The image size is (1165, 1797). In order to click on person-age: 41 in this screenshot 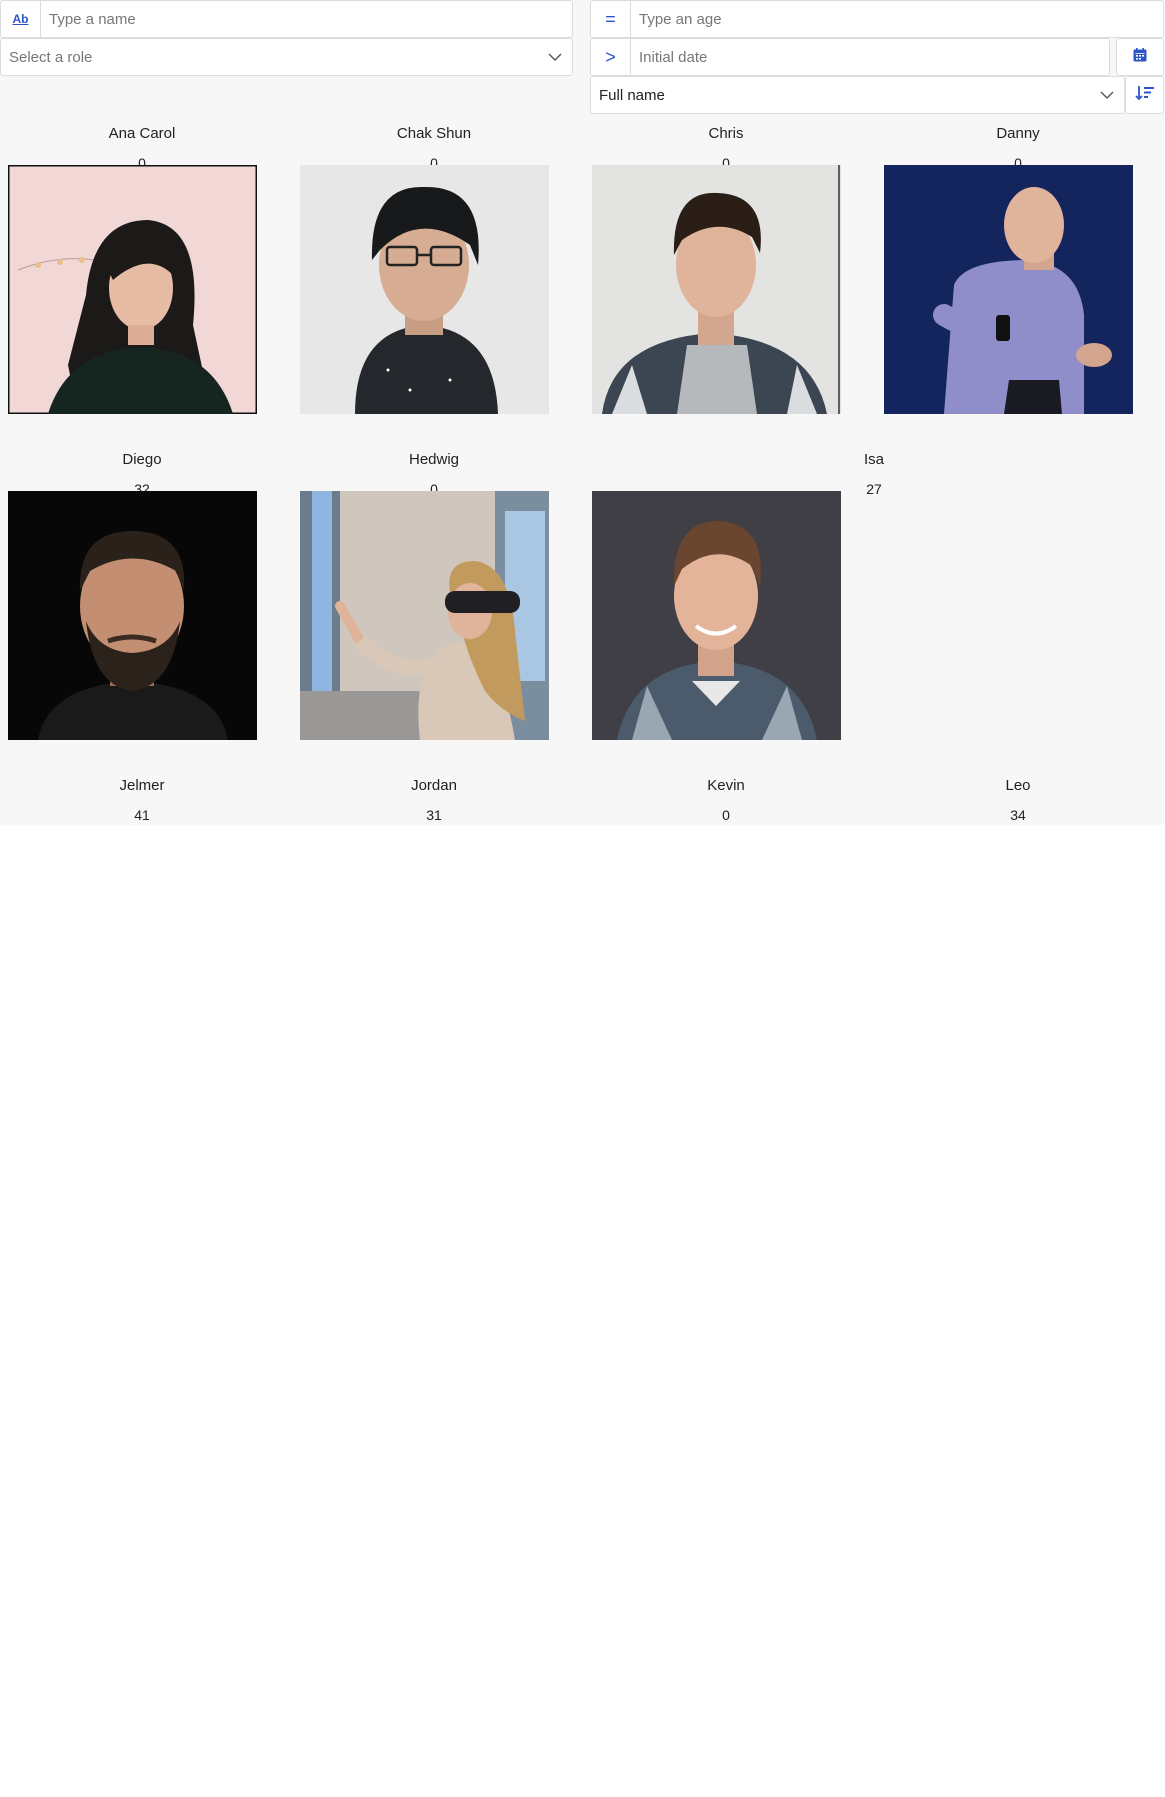, I will do `click(142, 815)`.